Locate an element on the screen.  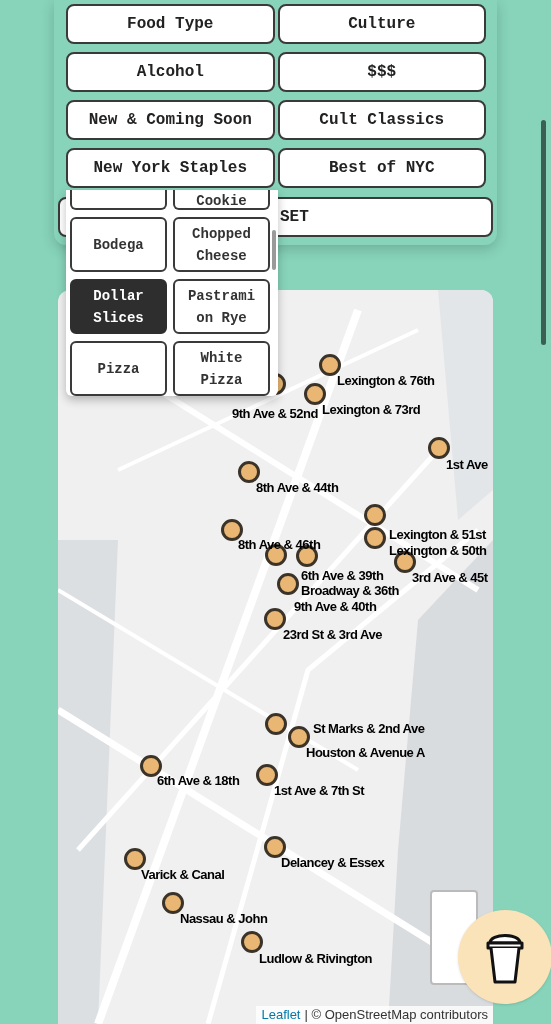
marker-label: Houston & Avenue A is located at coordinates (365, 752).